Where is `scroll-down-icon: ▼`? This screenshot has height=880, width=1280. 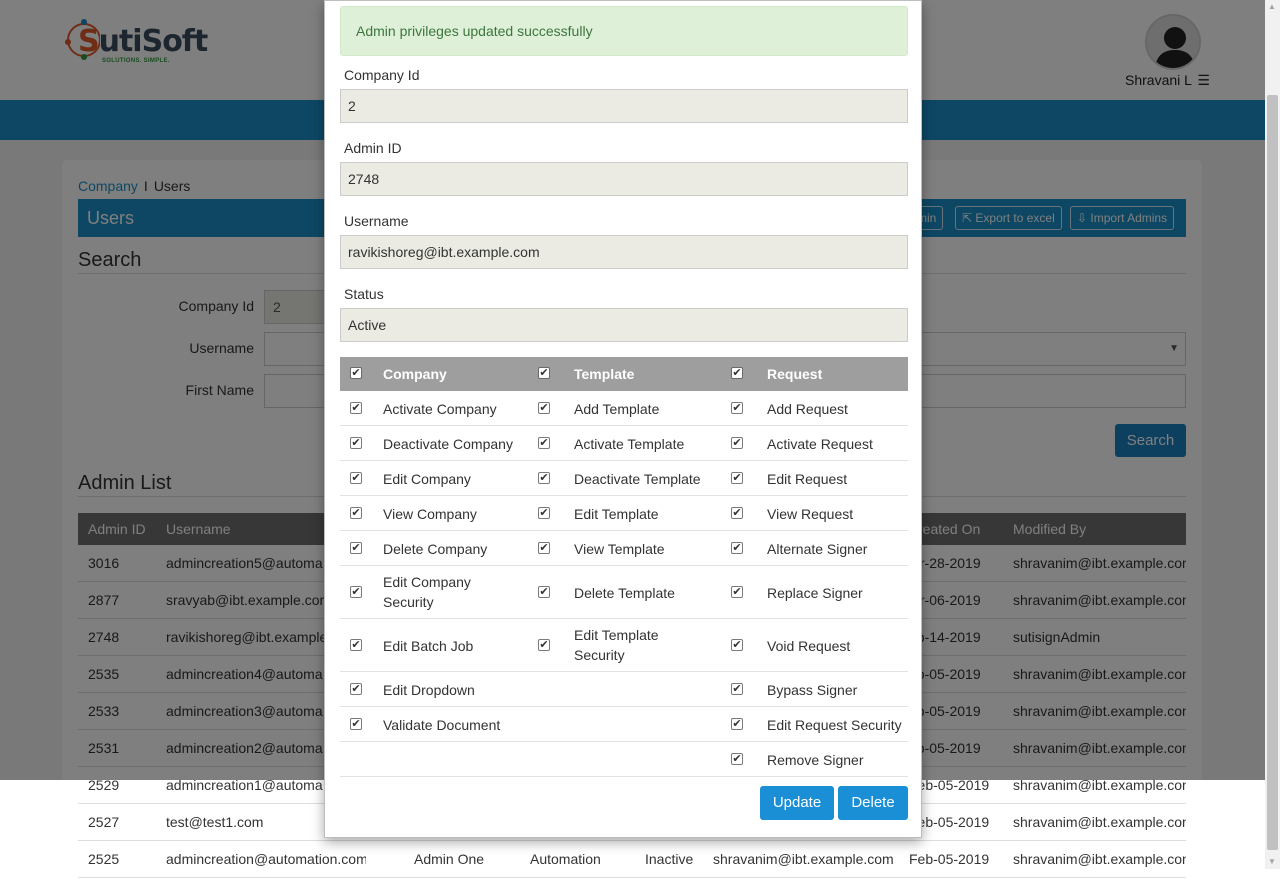 scroll-down-icon: ▼ is located at coordinates (1272, 861).